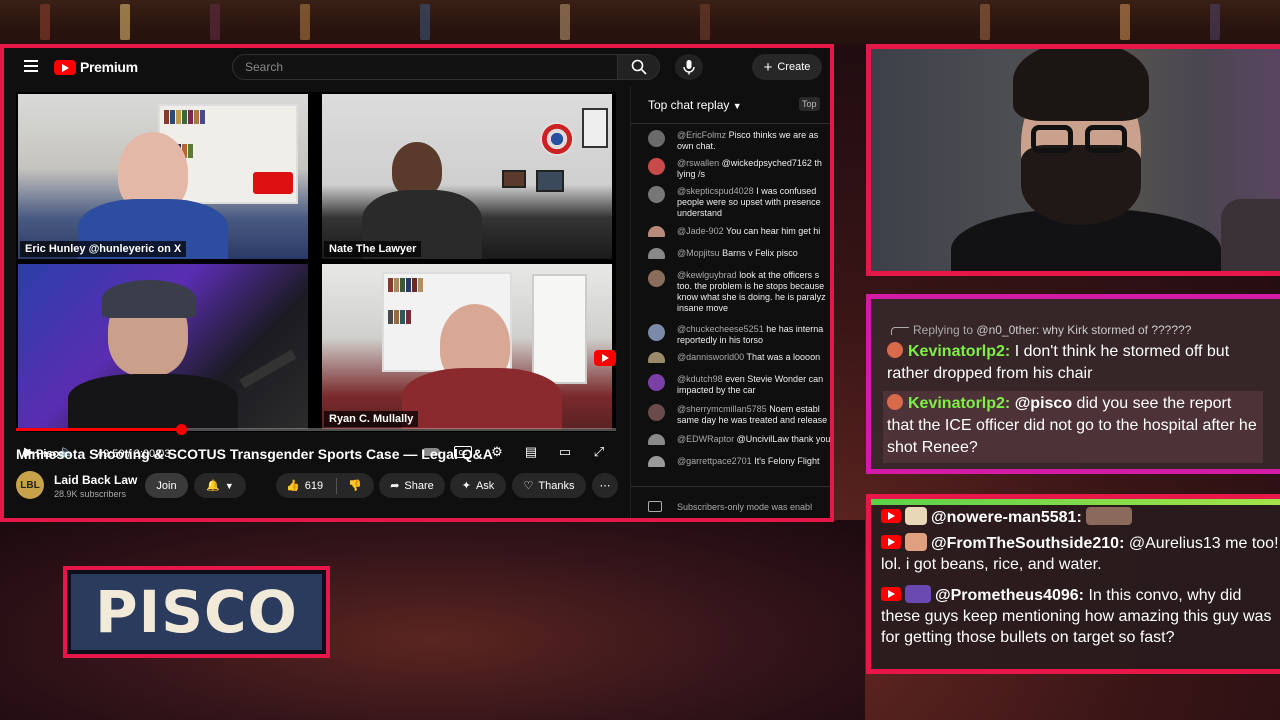  I want to click on ask-button: ✦ Ask, so click(478, 485).